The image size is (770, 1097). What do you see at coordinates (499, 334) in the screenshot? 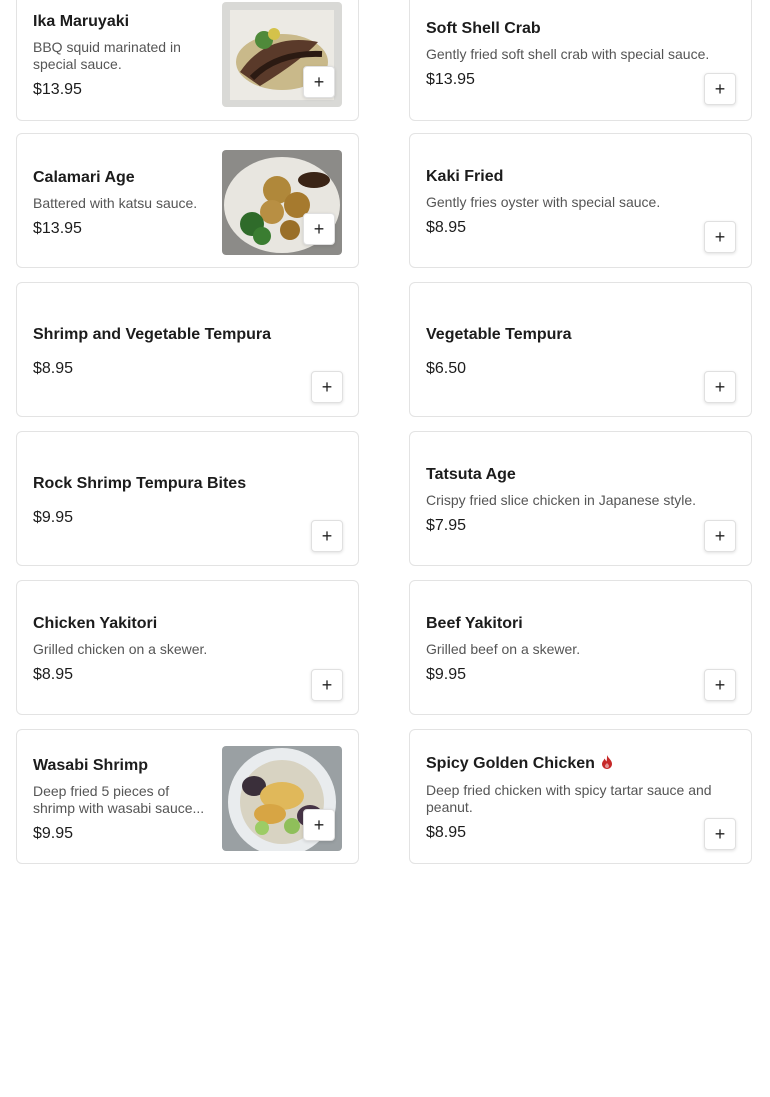
I see `item-name: Vegetable Tempura` at bounding box center [499, 334].